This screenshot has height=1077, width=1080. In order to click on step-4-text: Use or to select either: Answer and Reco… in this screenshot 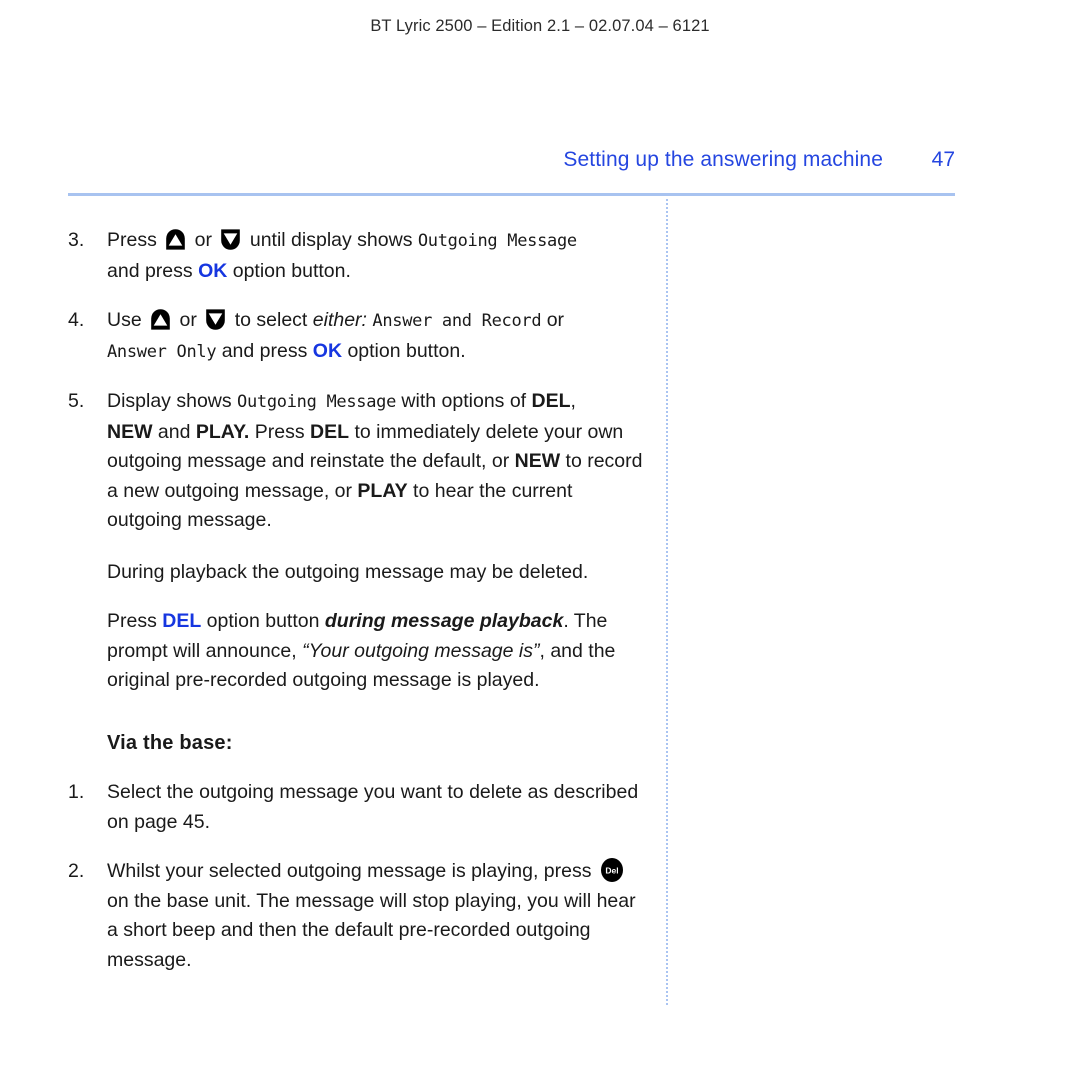, I will do `click(335, 335)`.